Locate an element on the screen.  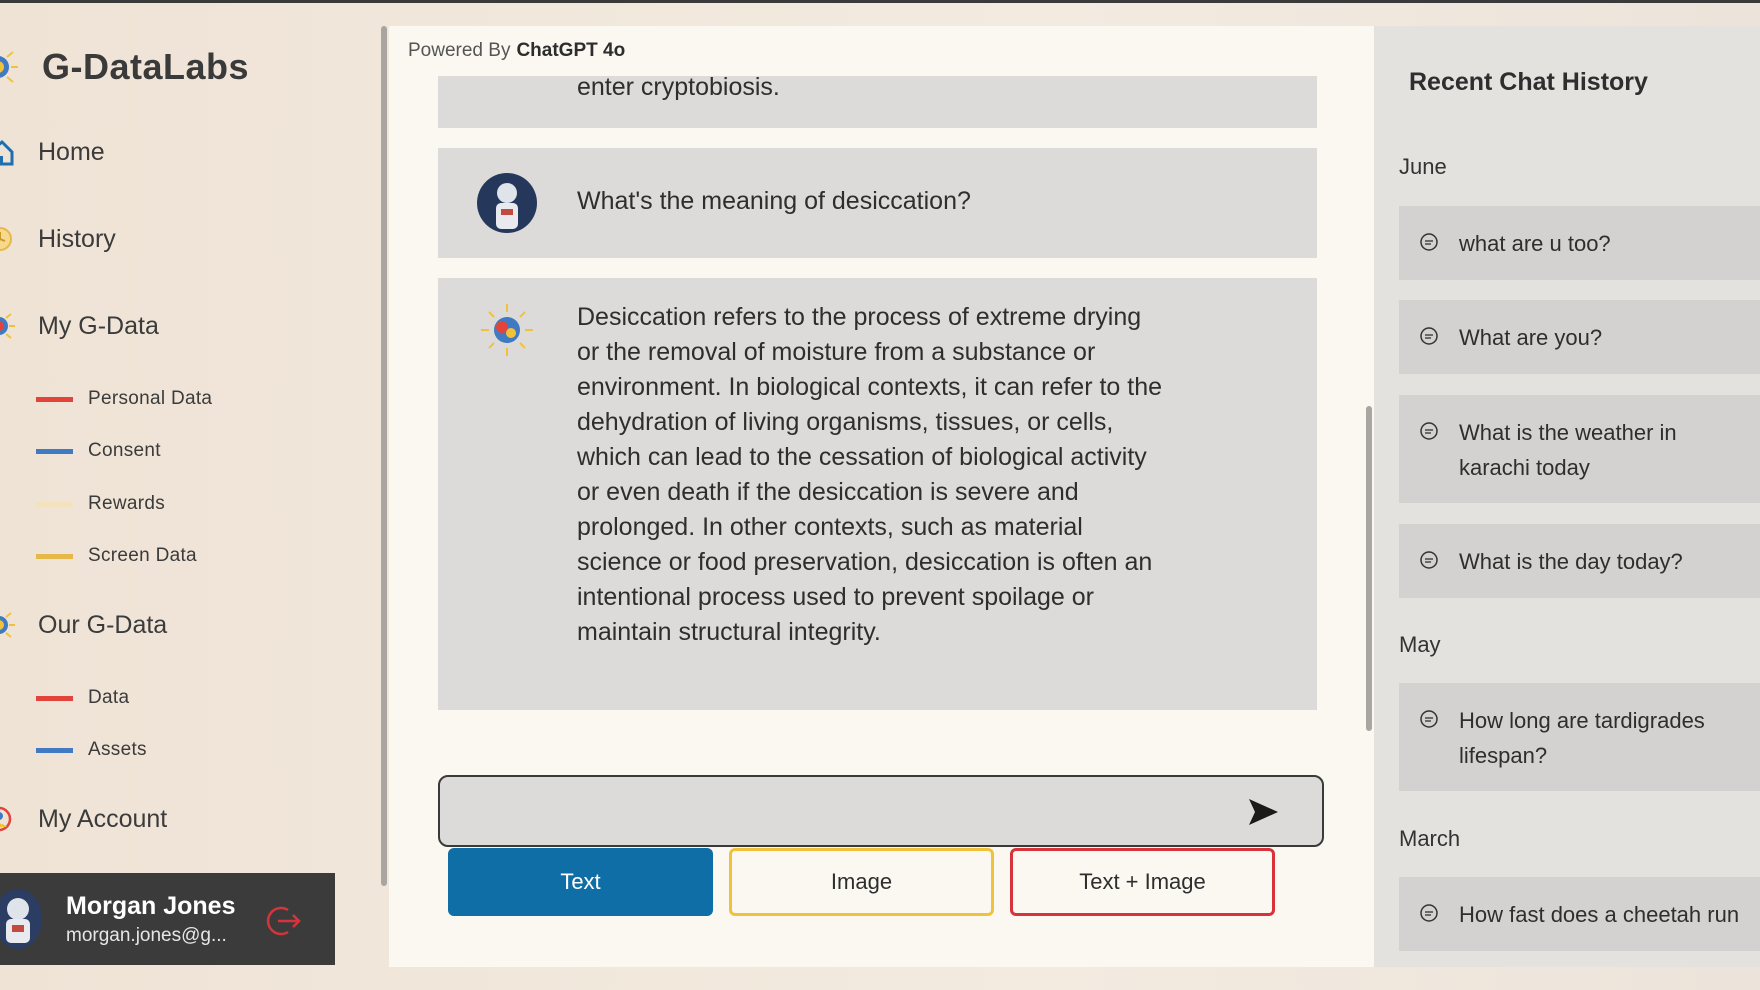
message-text: What's the meaning of desiccation? is located at coordinates (774, 201).